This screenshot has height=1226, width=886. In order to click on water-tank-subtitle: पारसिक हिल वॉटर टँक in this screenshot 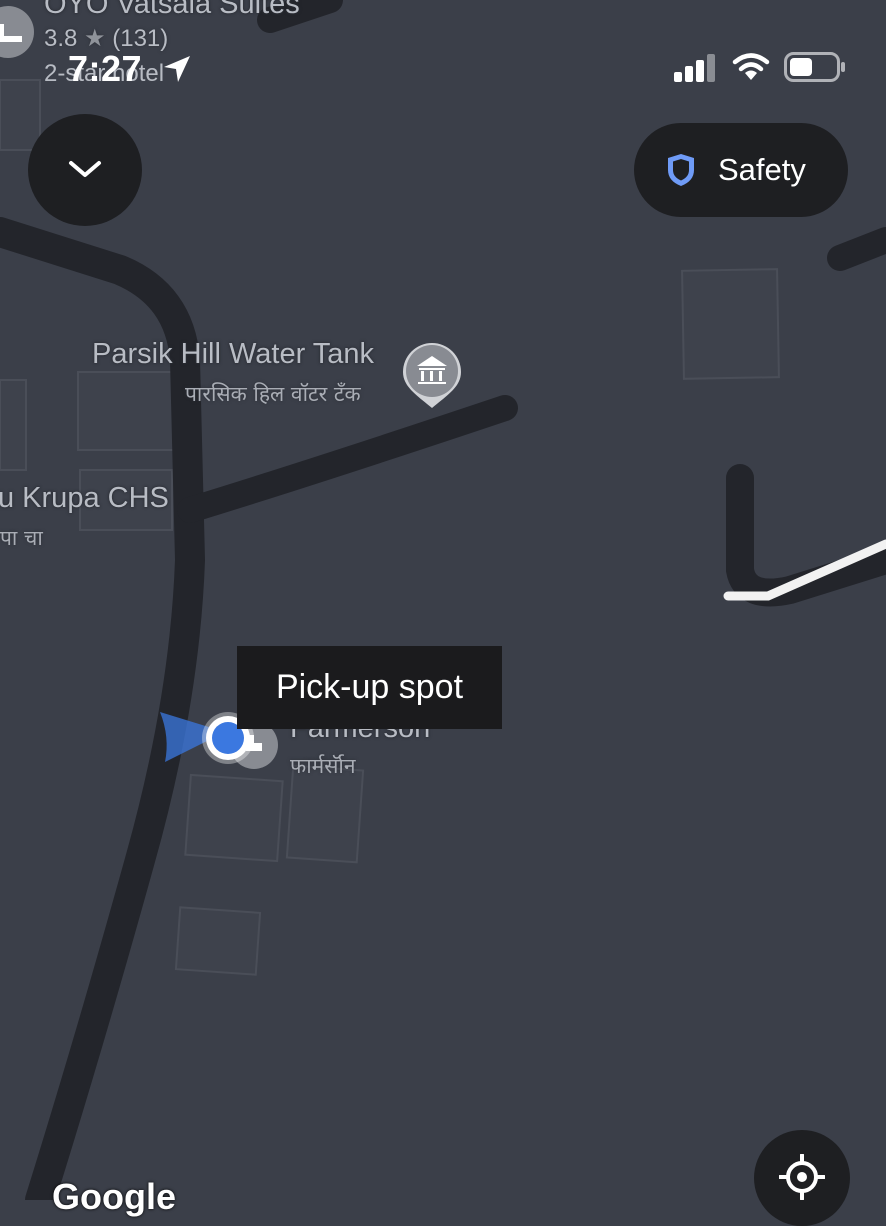, I will do `click(273, 394)`.